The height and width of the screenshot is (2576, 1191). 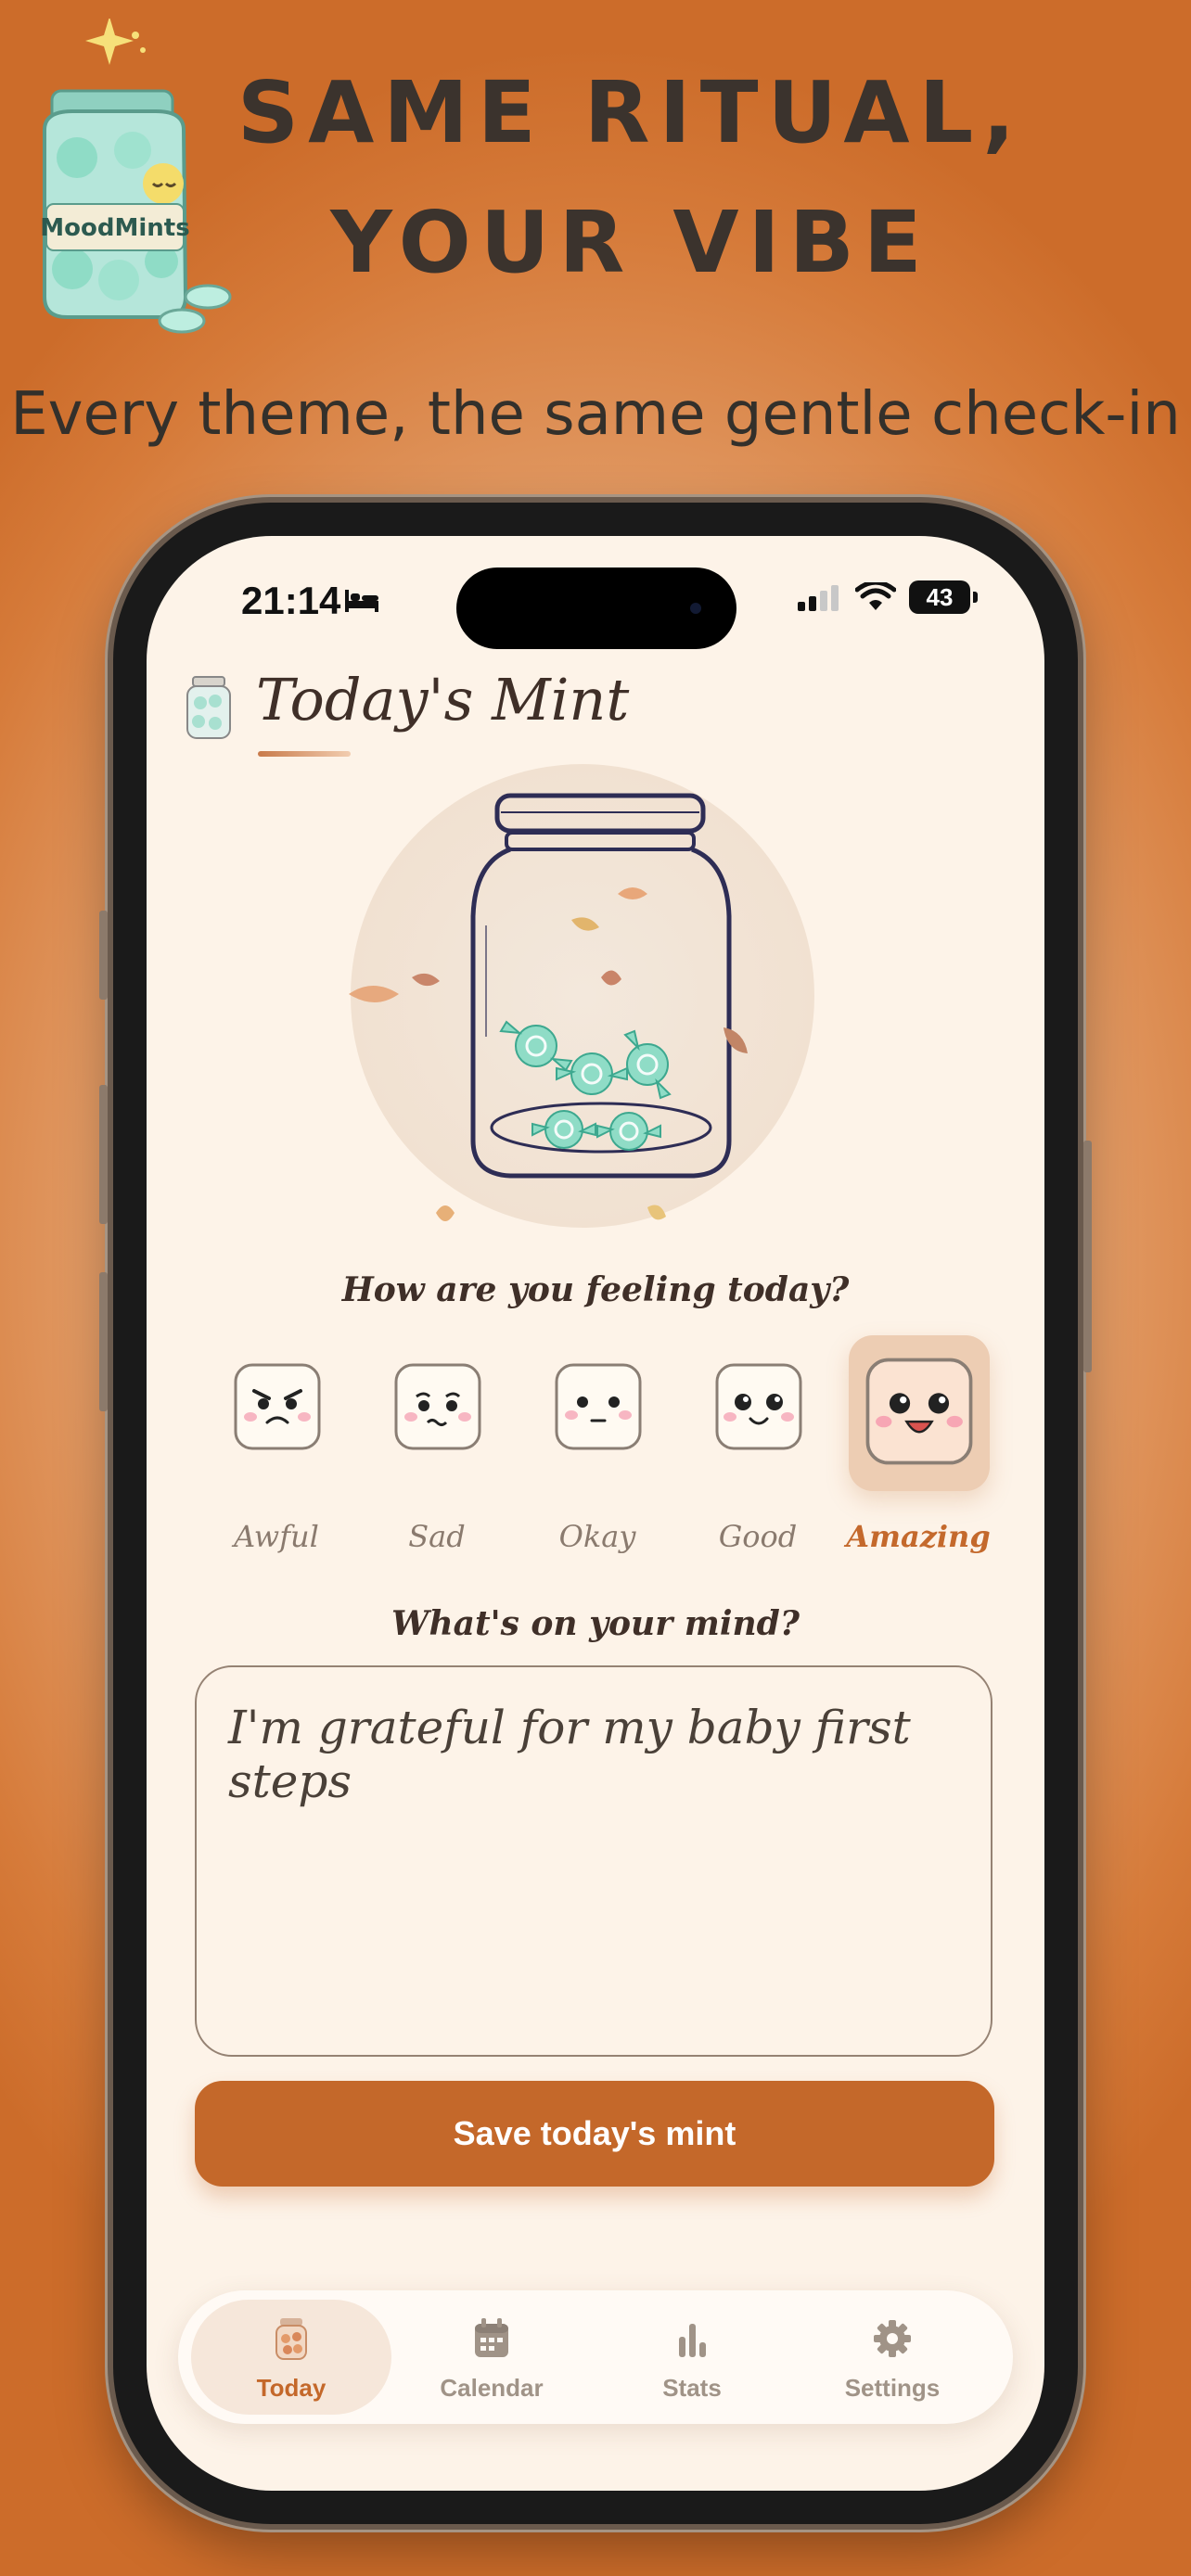 What do you see at coordinates (692, 2357) in the screenshot?
I see `tab-stats: Stats` at bounding box center [692, 2357].